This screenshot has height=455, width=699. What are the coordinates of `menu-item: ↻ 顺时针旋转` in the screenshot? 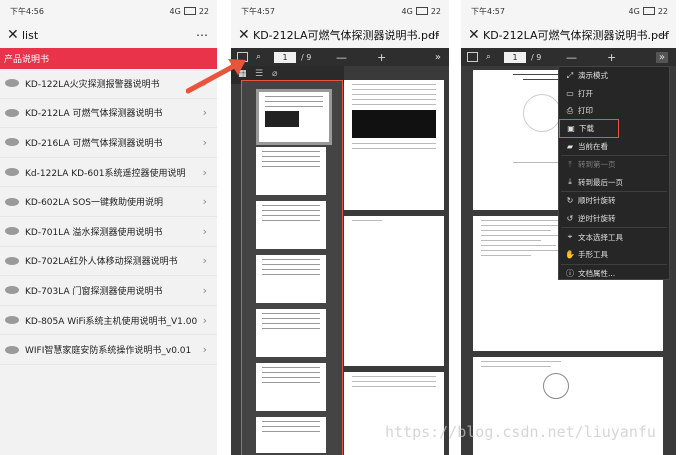 It's located at (614, 201).